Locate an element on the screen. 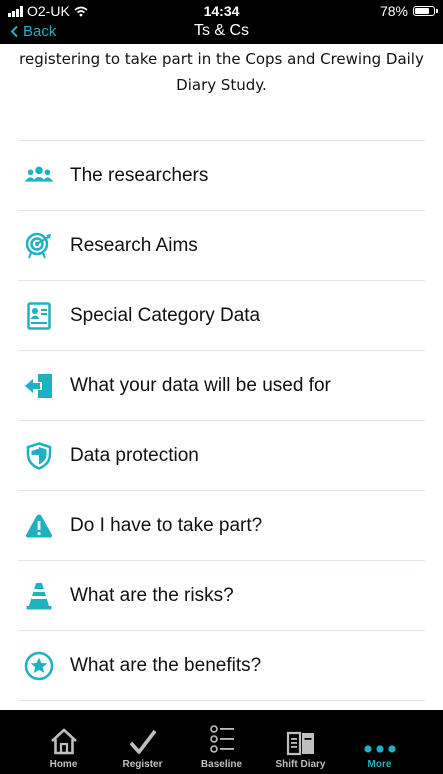 This screenshot has height=774, width=443. menu-item-label: What are the benefits? is located at coordinates (166, 665).